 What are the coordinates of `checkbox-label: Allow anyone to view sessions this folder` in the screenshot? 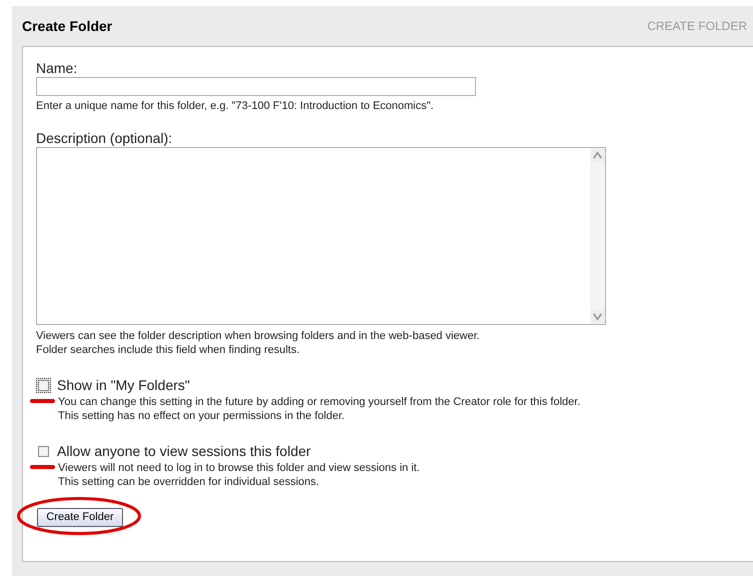 It's located at (184, 451).